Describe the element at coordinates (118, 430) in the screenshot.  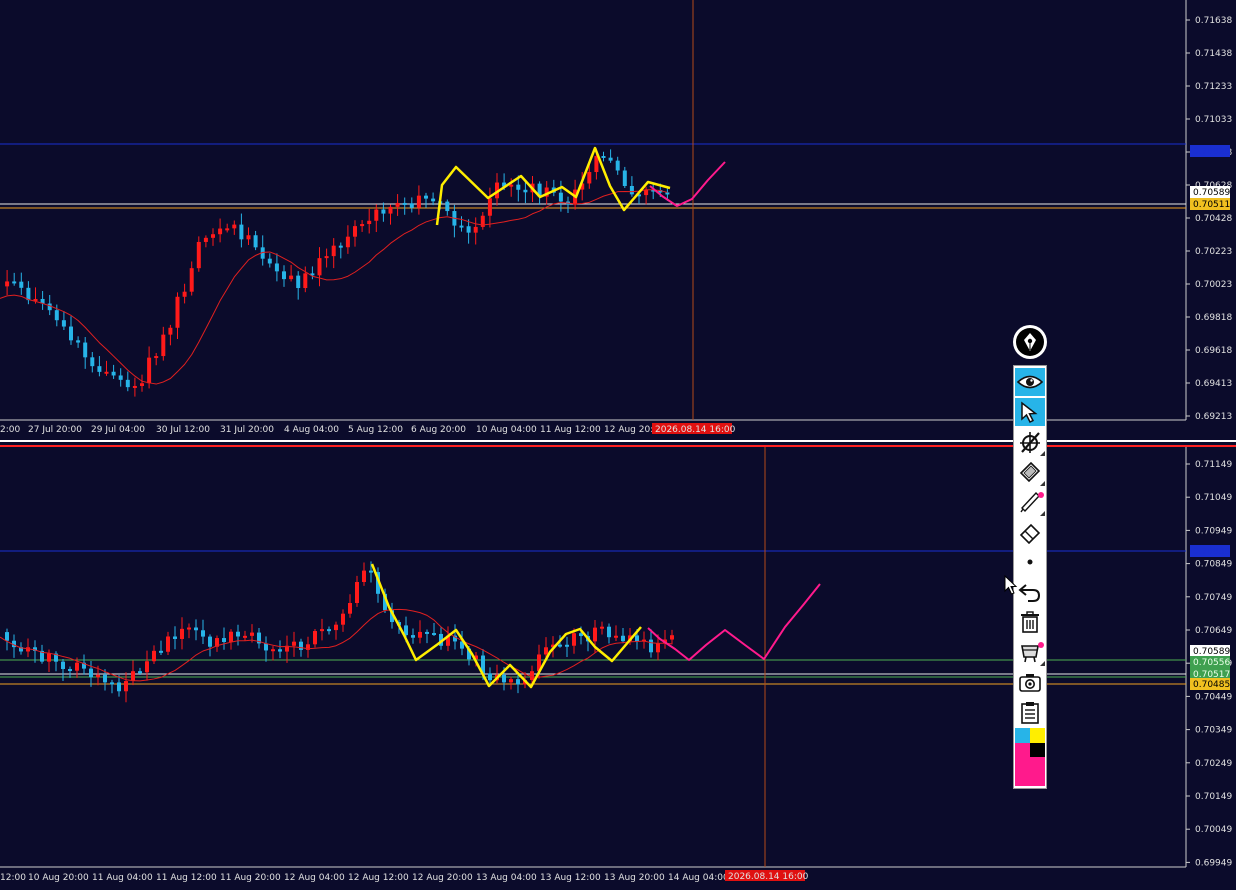
I see `top-time-label: 29 Jul 04:00` at that location.